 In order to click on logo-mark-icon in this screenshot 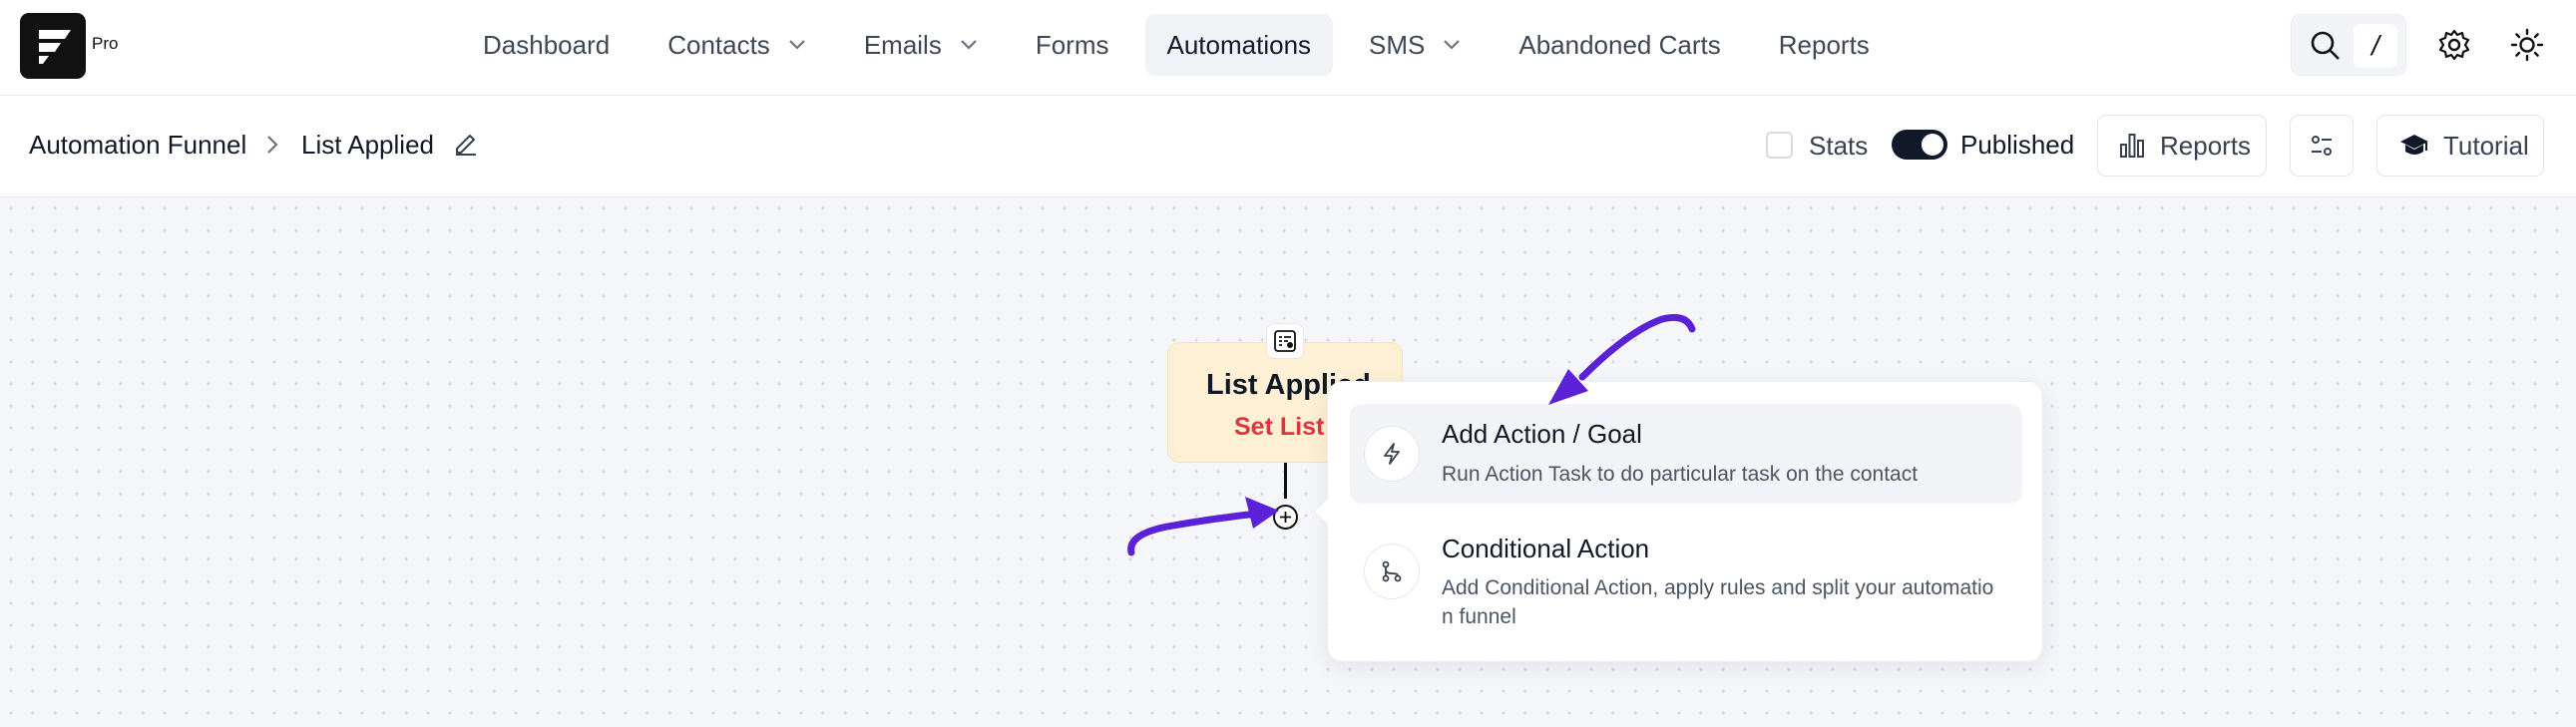, I will do `click(55, 47)`.